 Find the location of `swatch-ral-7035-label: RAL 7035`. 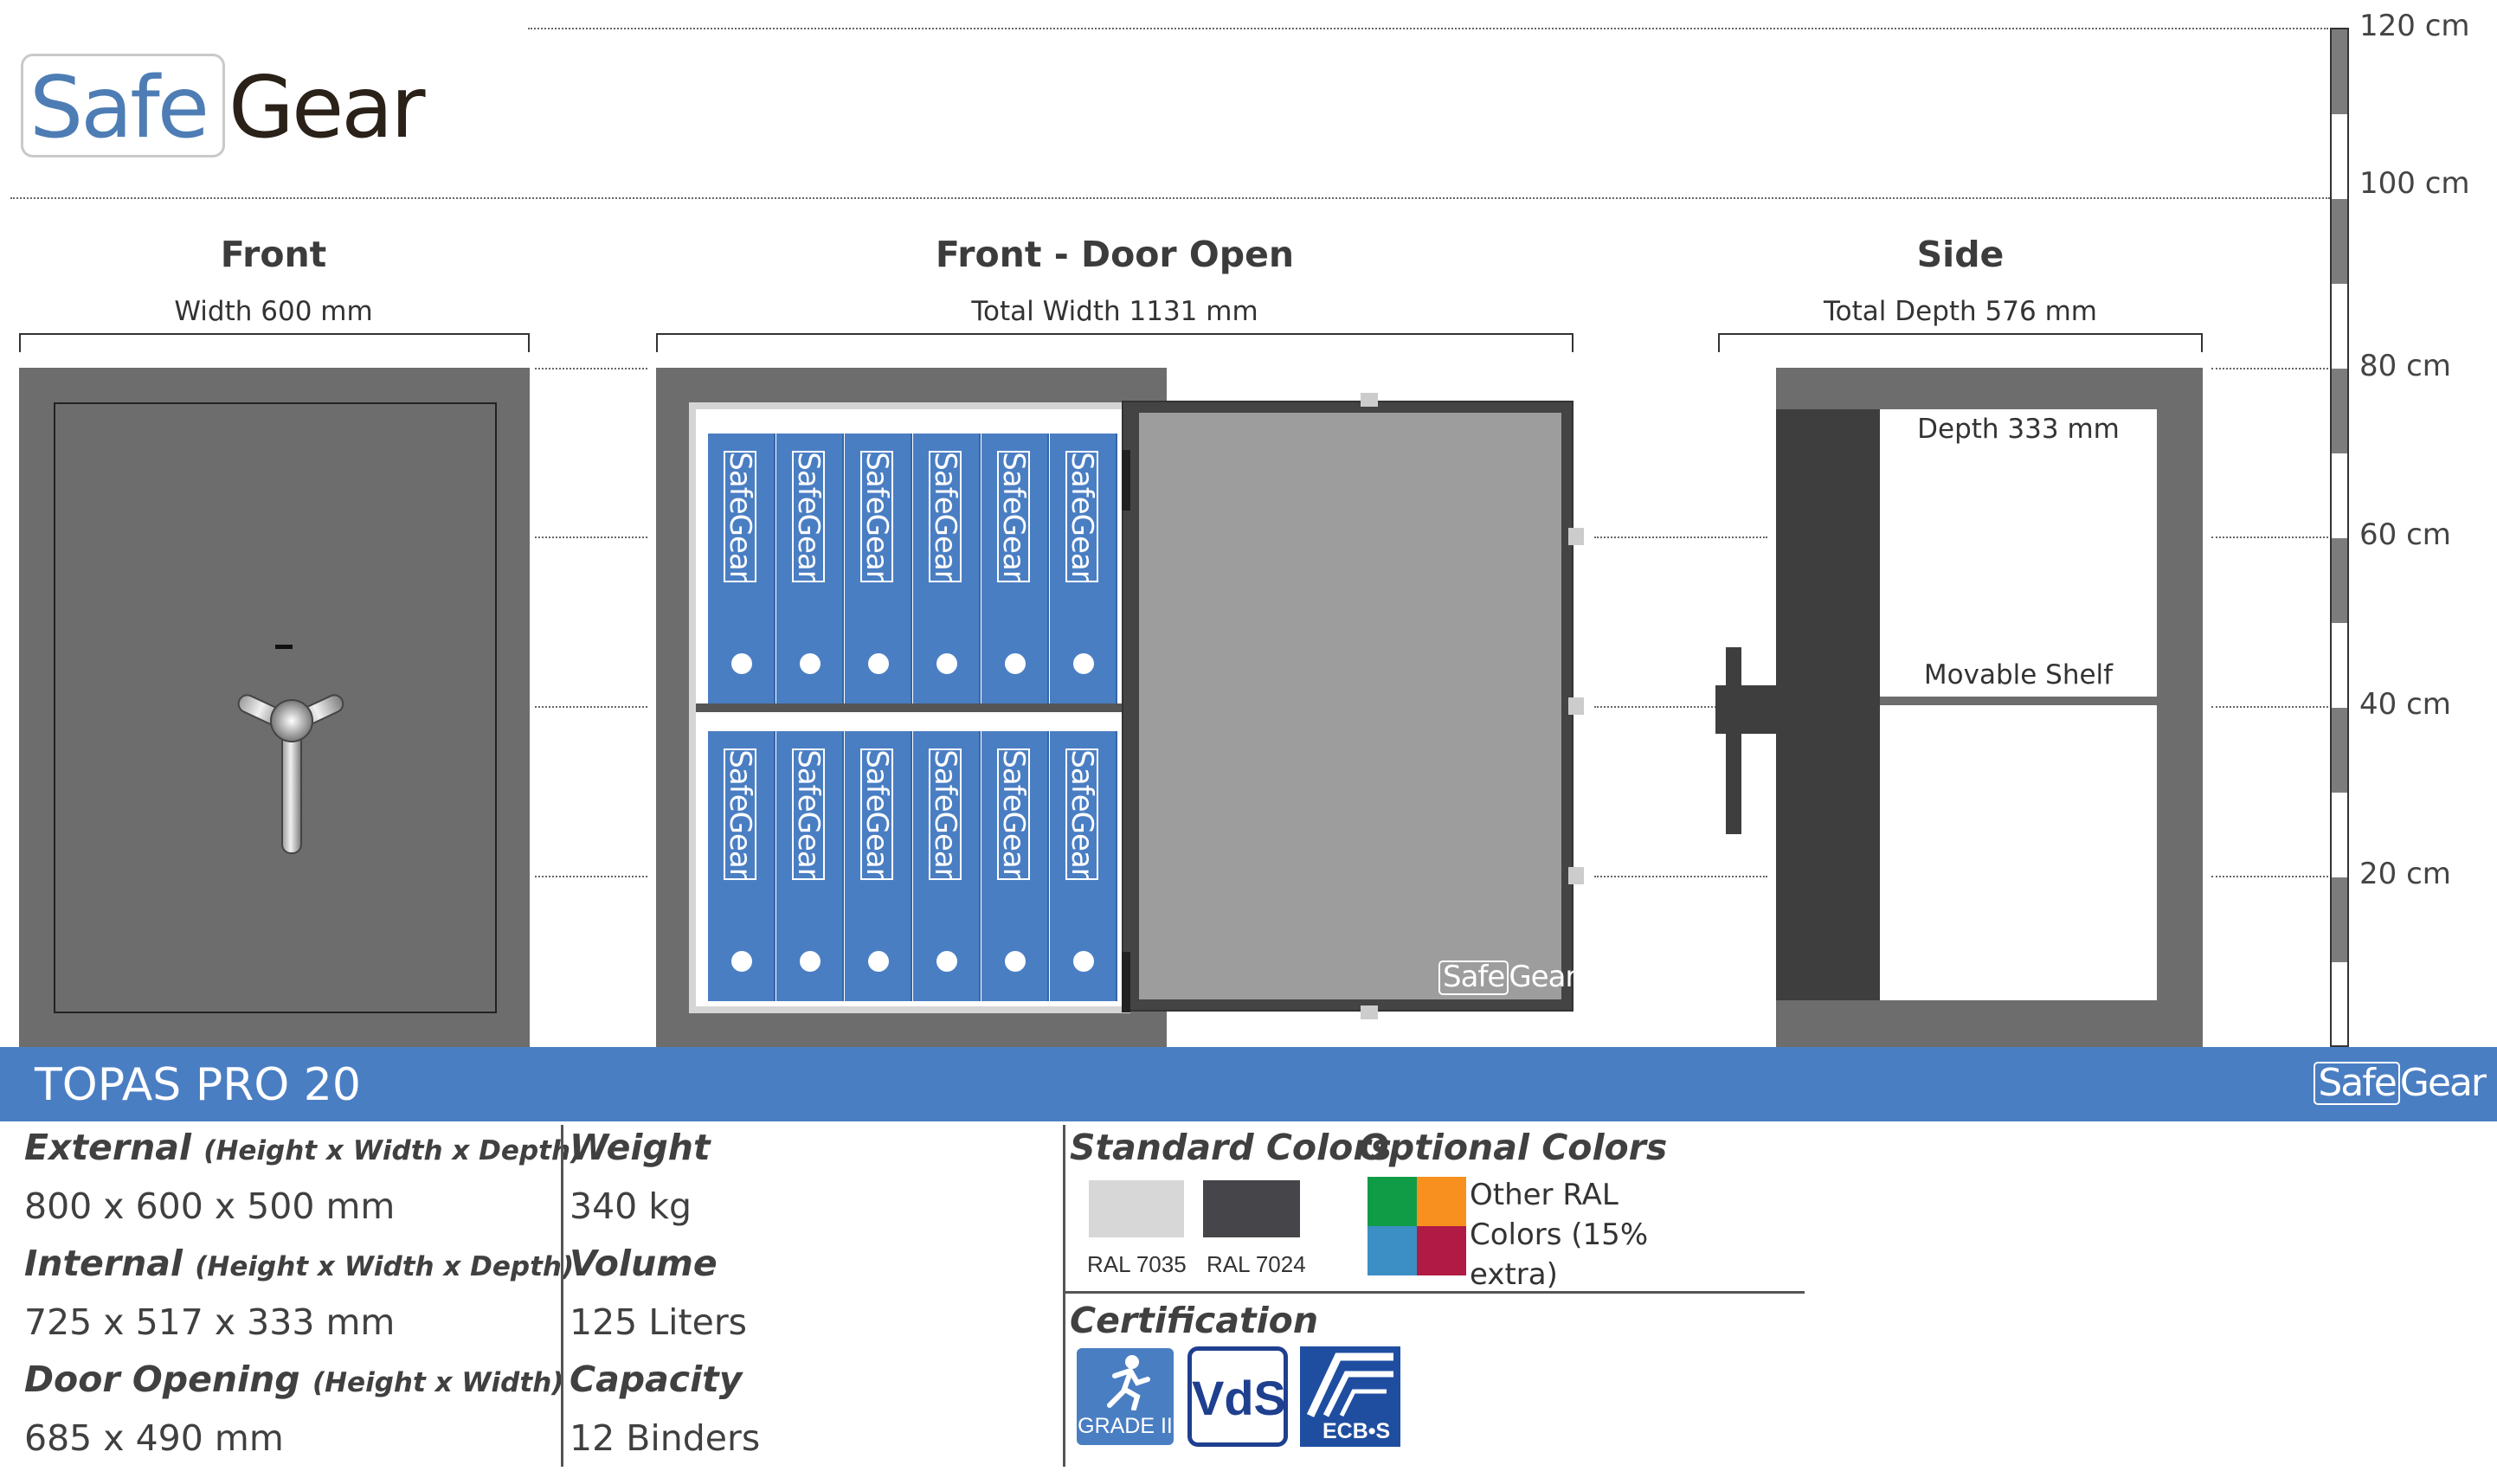

swatch-ral-7035-label: RAL 7035 is located at coordinates (1137, 1264).